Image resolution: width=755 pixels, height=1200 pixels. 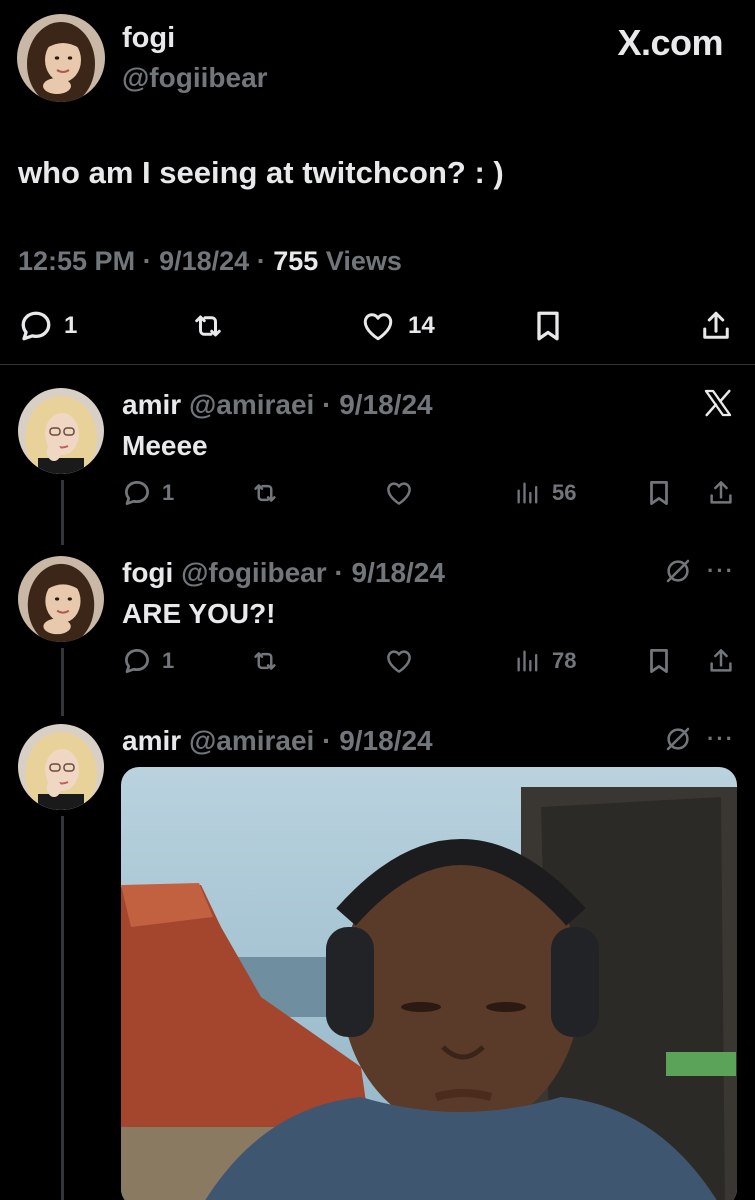 What do you see at coordinates (670, 42) in the screenshot?
I see `x-com-watermark: X.com` at bounding box center [670, 42].